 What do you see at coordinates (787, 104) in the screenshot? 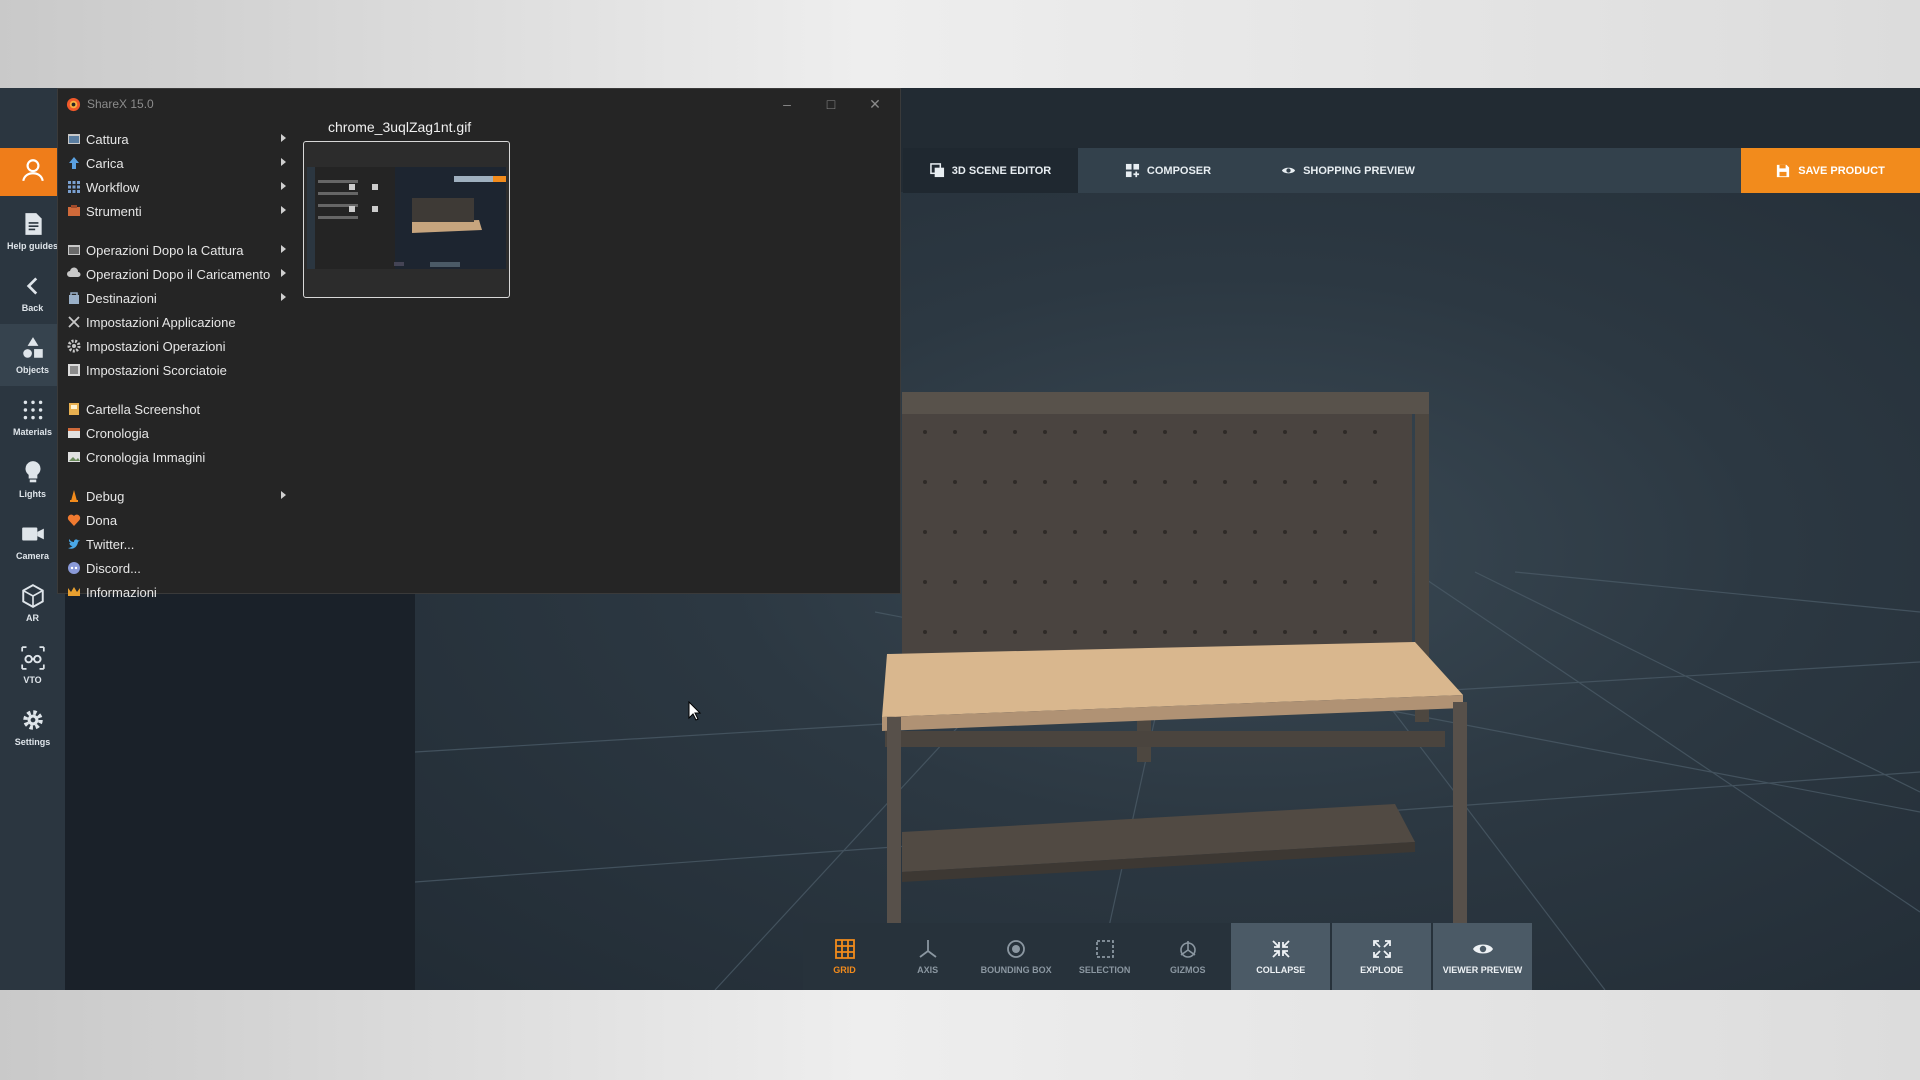
I see `minimize-button: –` at bounding box center [787, 104].